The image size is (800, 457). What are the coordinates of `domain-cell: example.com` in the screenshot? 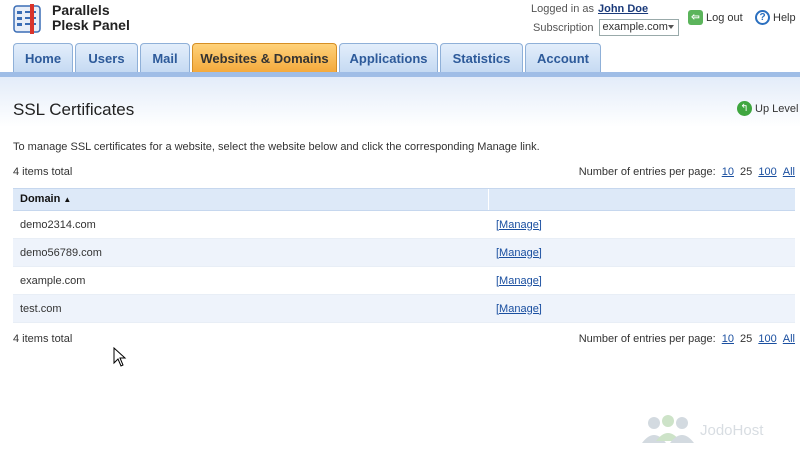 It's located at (53, 280).